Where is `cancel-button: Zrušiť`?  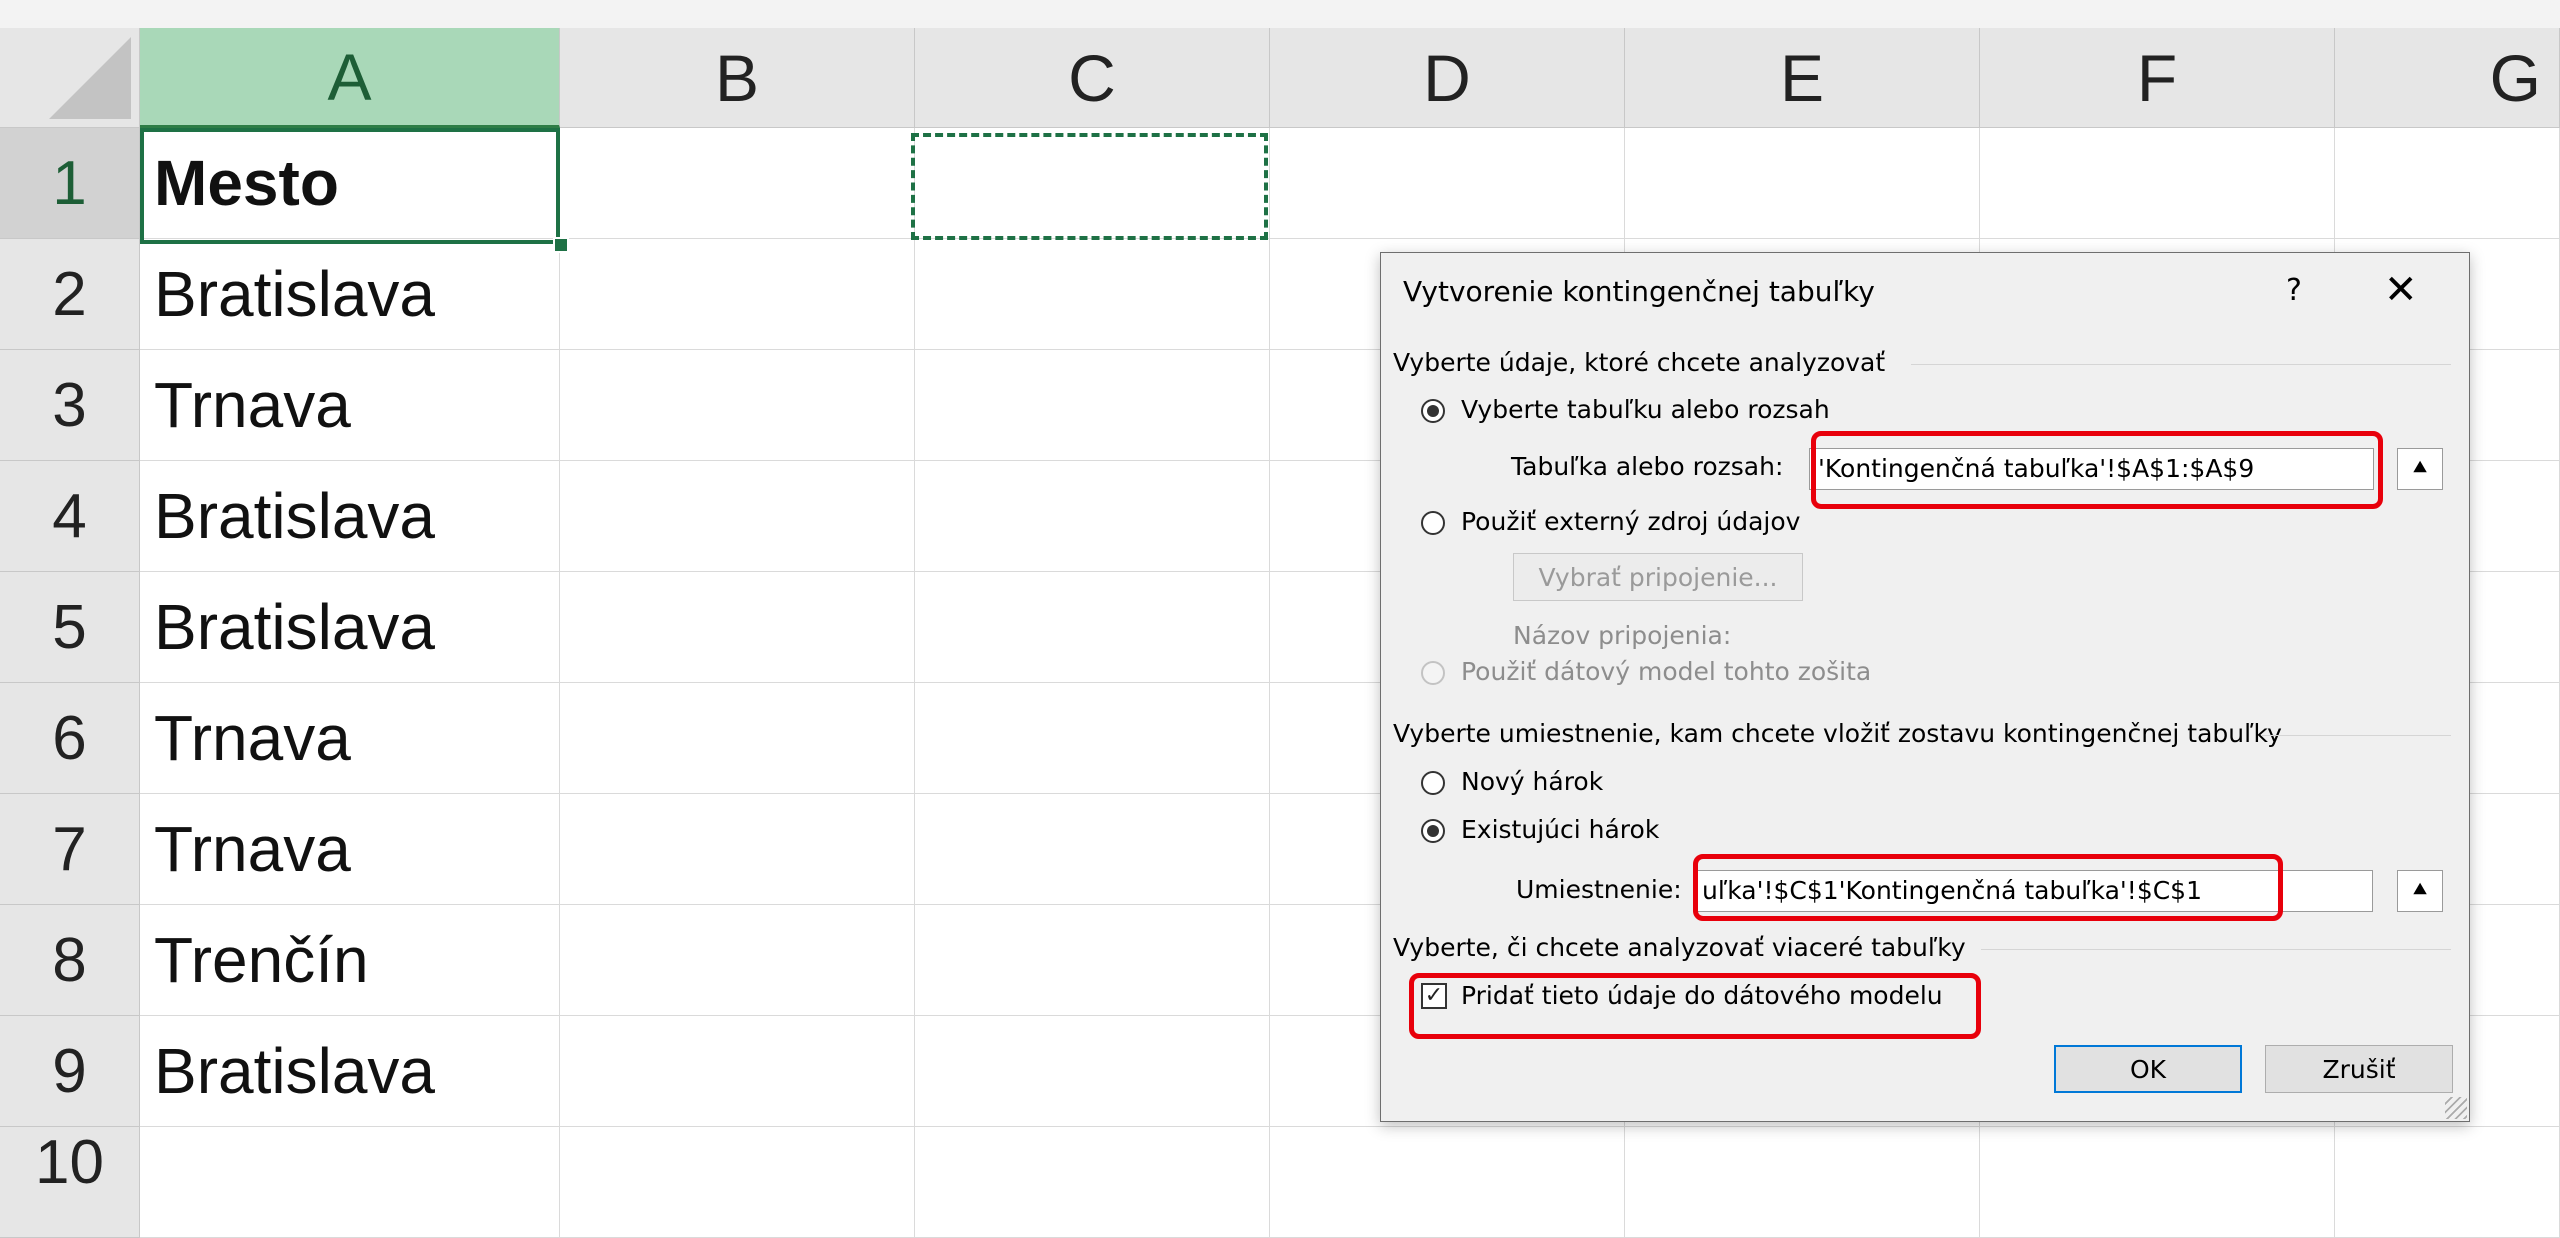 cancel-button: Zrušiť is located at coordinates (2359, 1069).